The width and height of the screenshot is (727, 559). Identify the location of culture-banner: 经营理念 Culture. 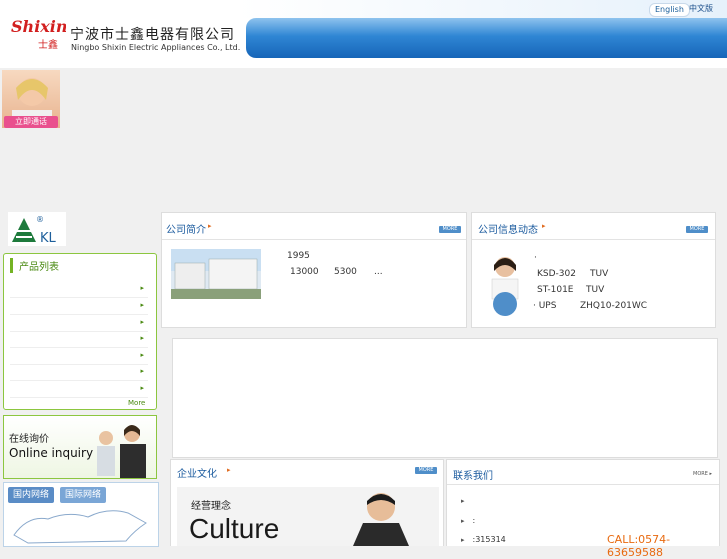
(308, 516).